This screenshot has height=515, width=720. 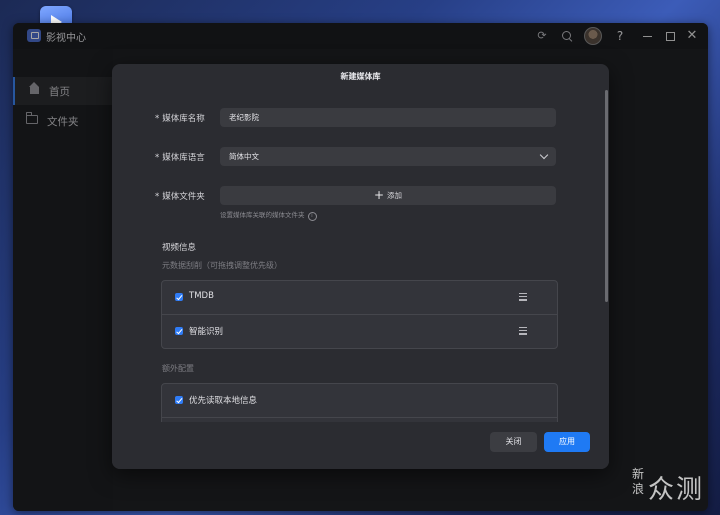 I want to click on extra-config-list: 优先读取本地信息, so click(x=359, y=402).